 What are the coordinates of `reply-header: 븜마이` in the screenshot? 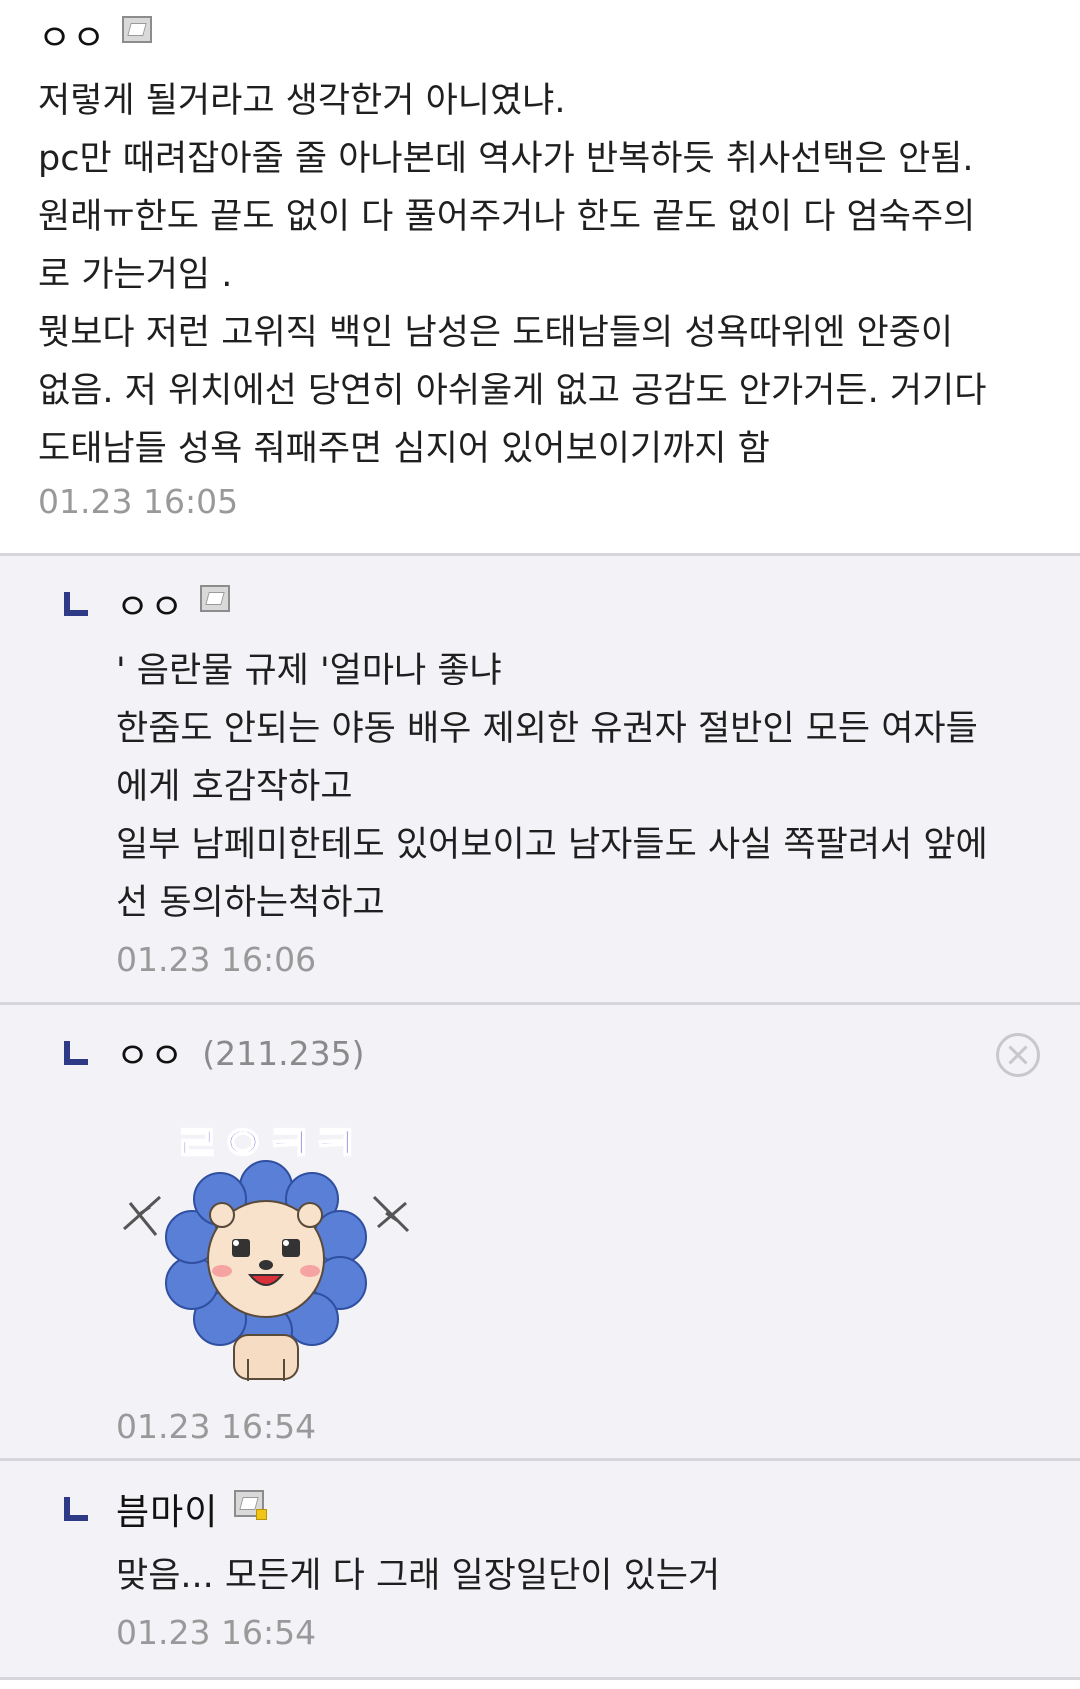 It's located at (541, 1504).